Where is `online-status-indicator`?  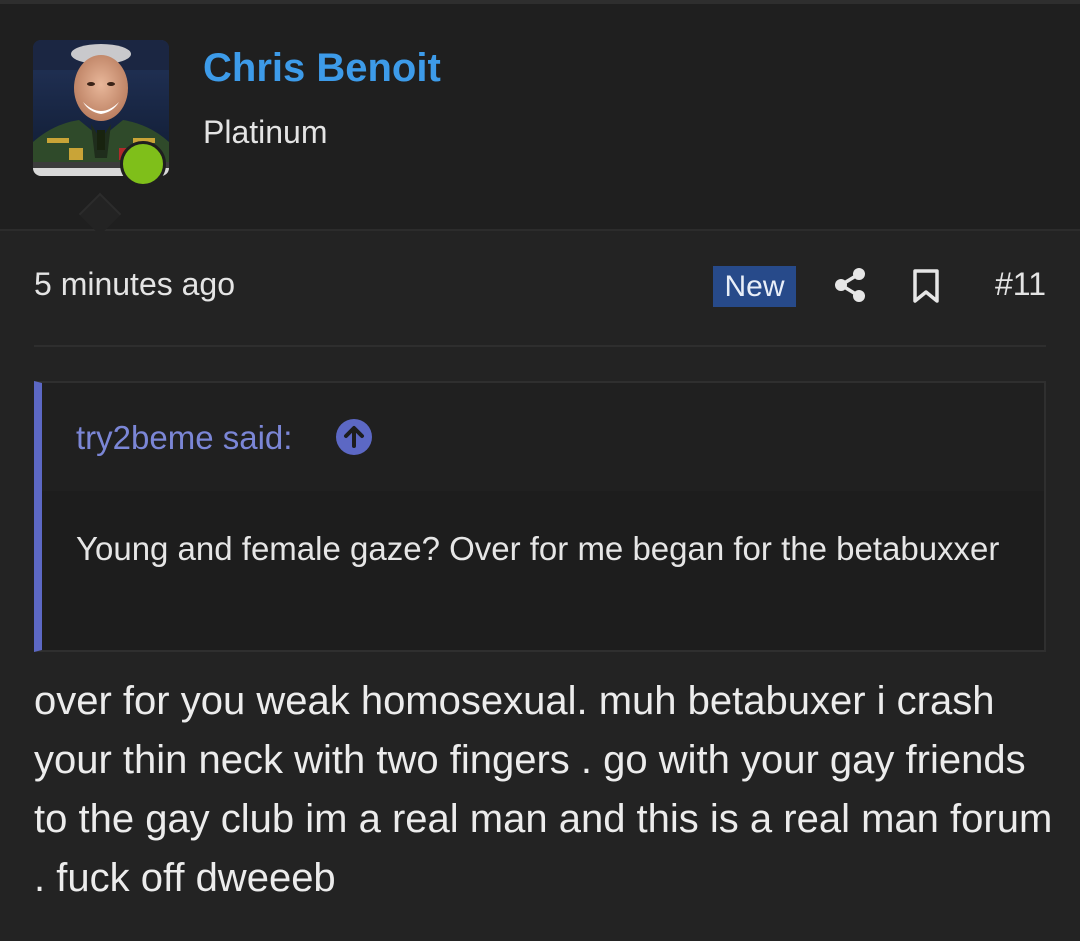 online-status-indicator is located at coordinates (143, 164).